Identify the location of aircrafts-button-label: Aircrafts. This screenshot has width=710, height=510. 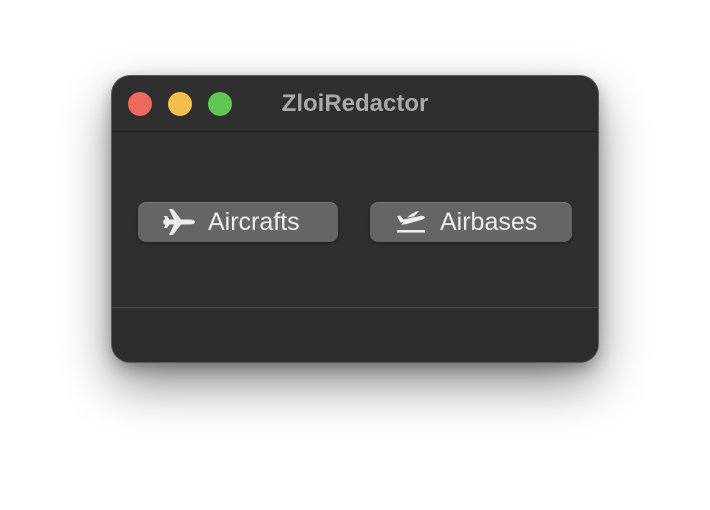
(254, 221).